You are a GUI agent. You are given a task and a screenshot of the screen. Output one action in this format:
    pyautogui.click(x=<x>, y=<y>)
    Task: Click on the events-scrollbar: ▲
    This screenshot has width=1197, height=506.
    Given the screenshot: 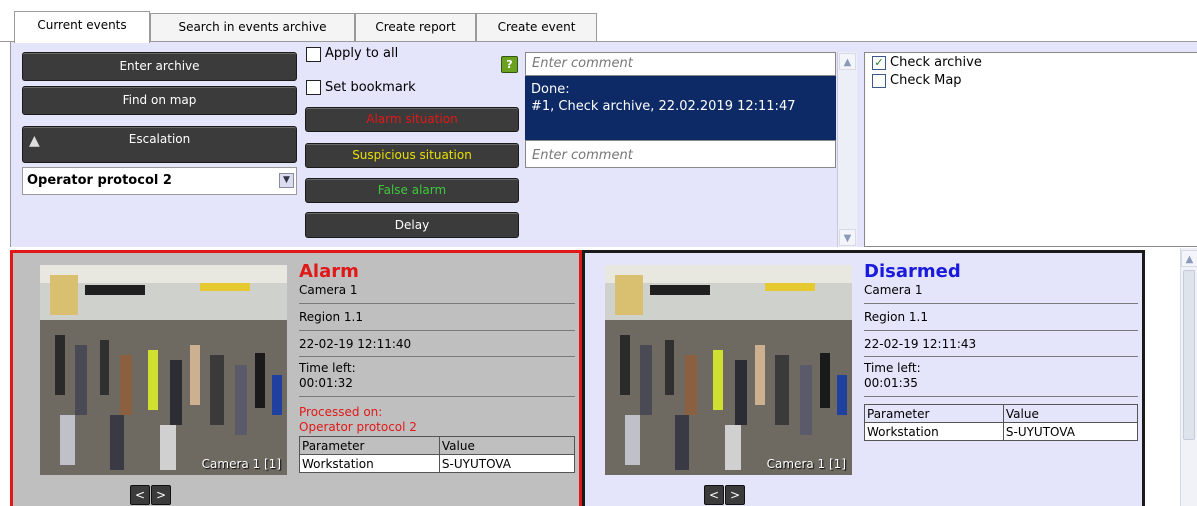 What is the action you would take?
    pyautogui.click(x=1188, y=377)
    